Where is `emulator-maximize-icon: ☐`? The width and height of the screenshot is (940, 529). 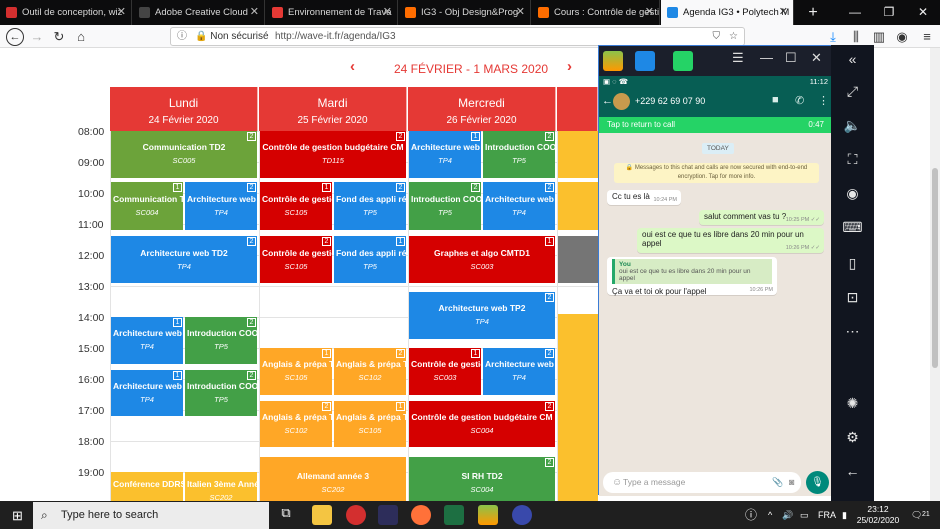 emulator-maximize-icon: ☐ is located at coordinates (791, 58).